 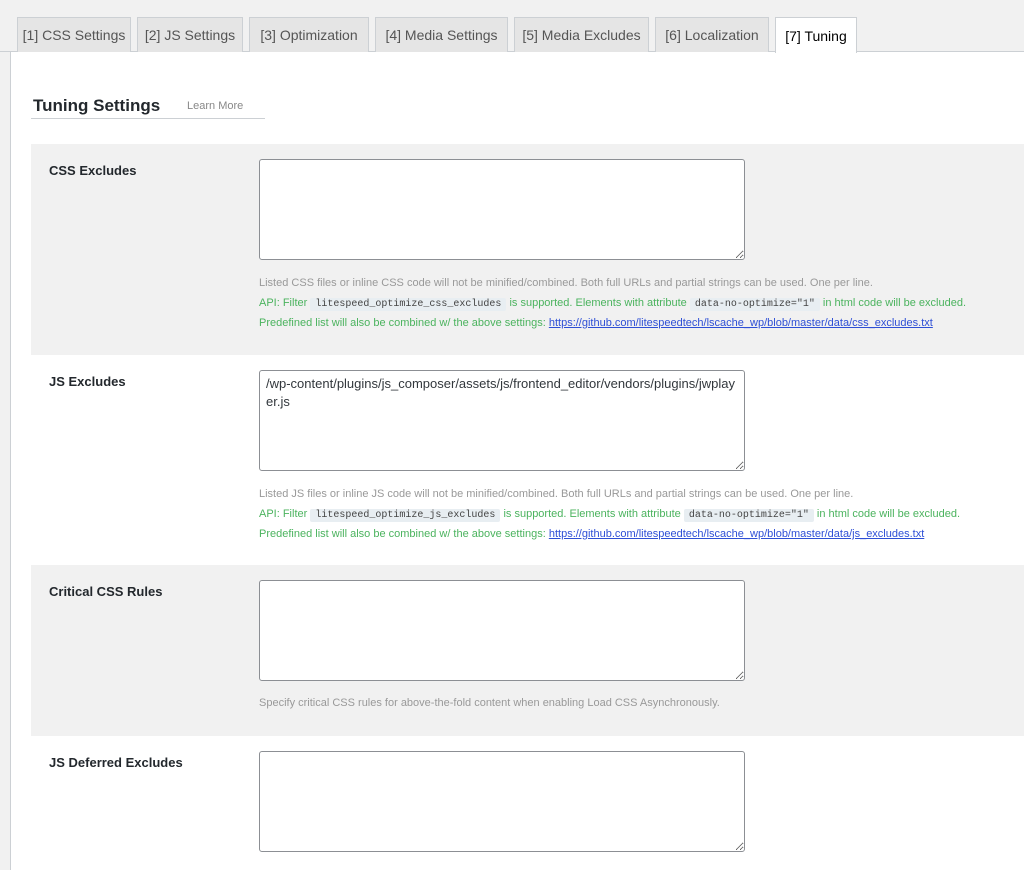 I want to click on tab-js-settings: [2] JS Settings, so click(x=190, y=34).